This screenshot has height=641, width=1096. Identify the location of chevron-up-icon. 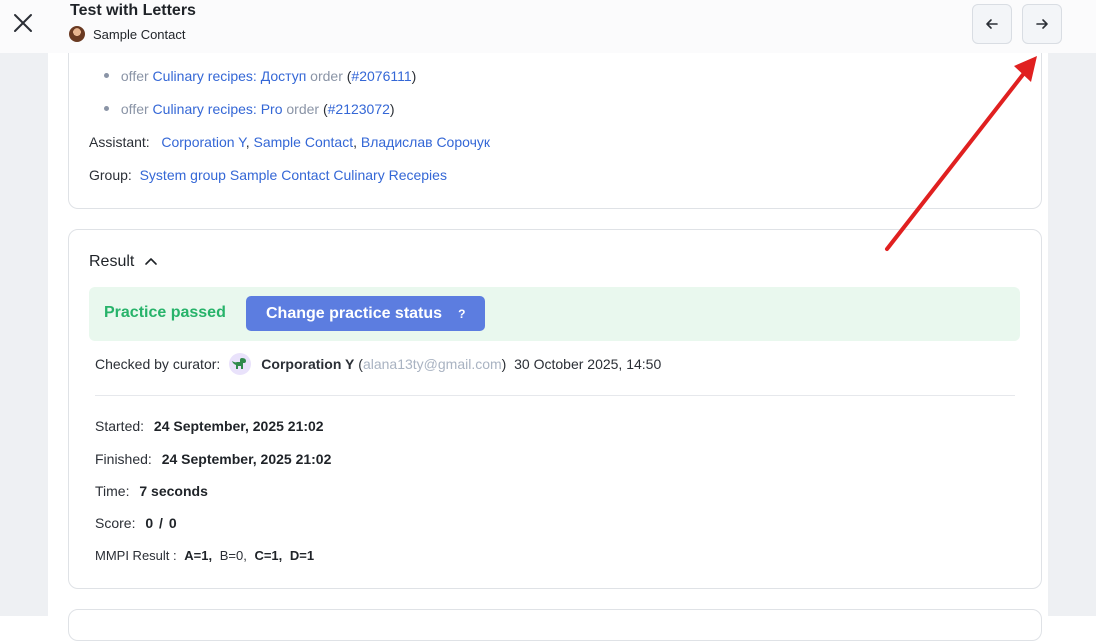
(151, 261).